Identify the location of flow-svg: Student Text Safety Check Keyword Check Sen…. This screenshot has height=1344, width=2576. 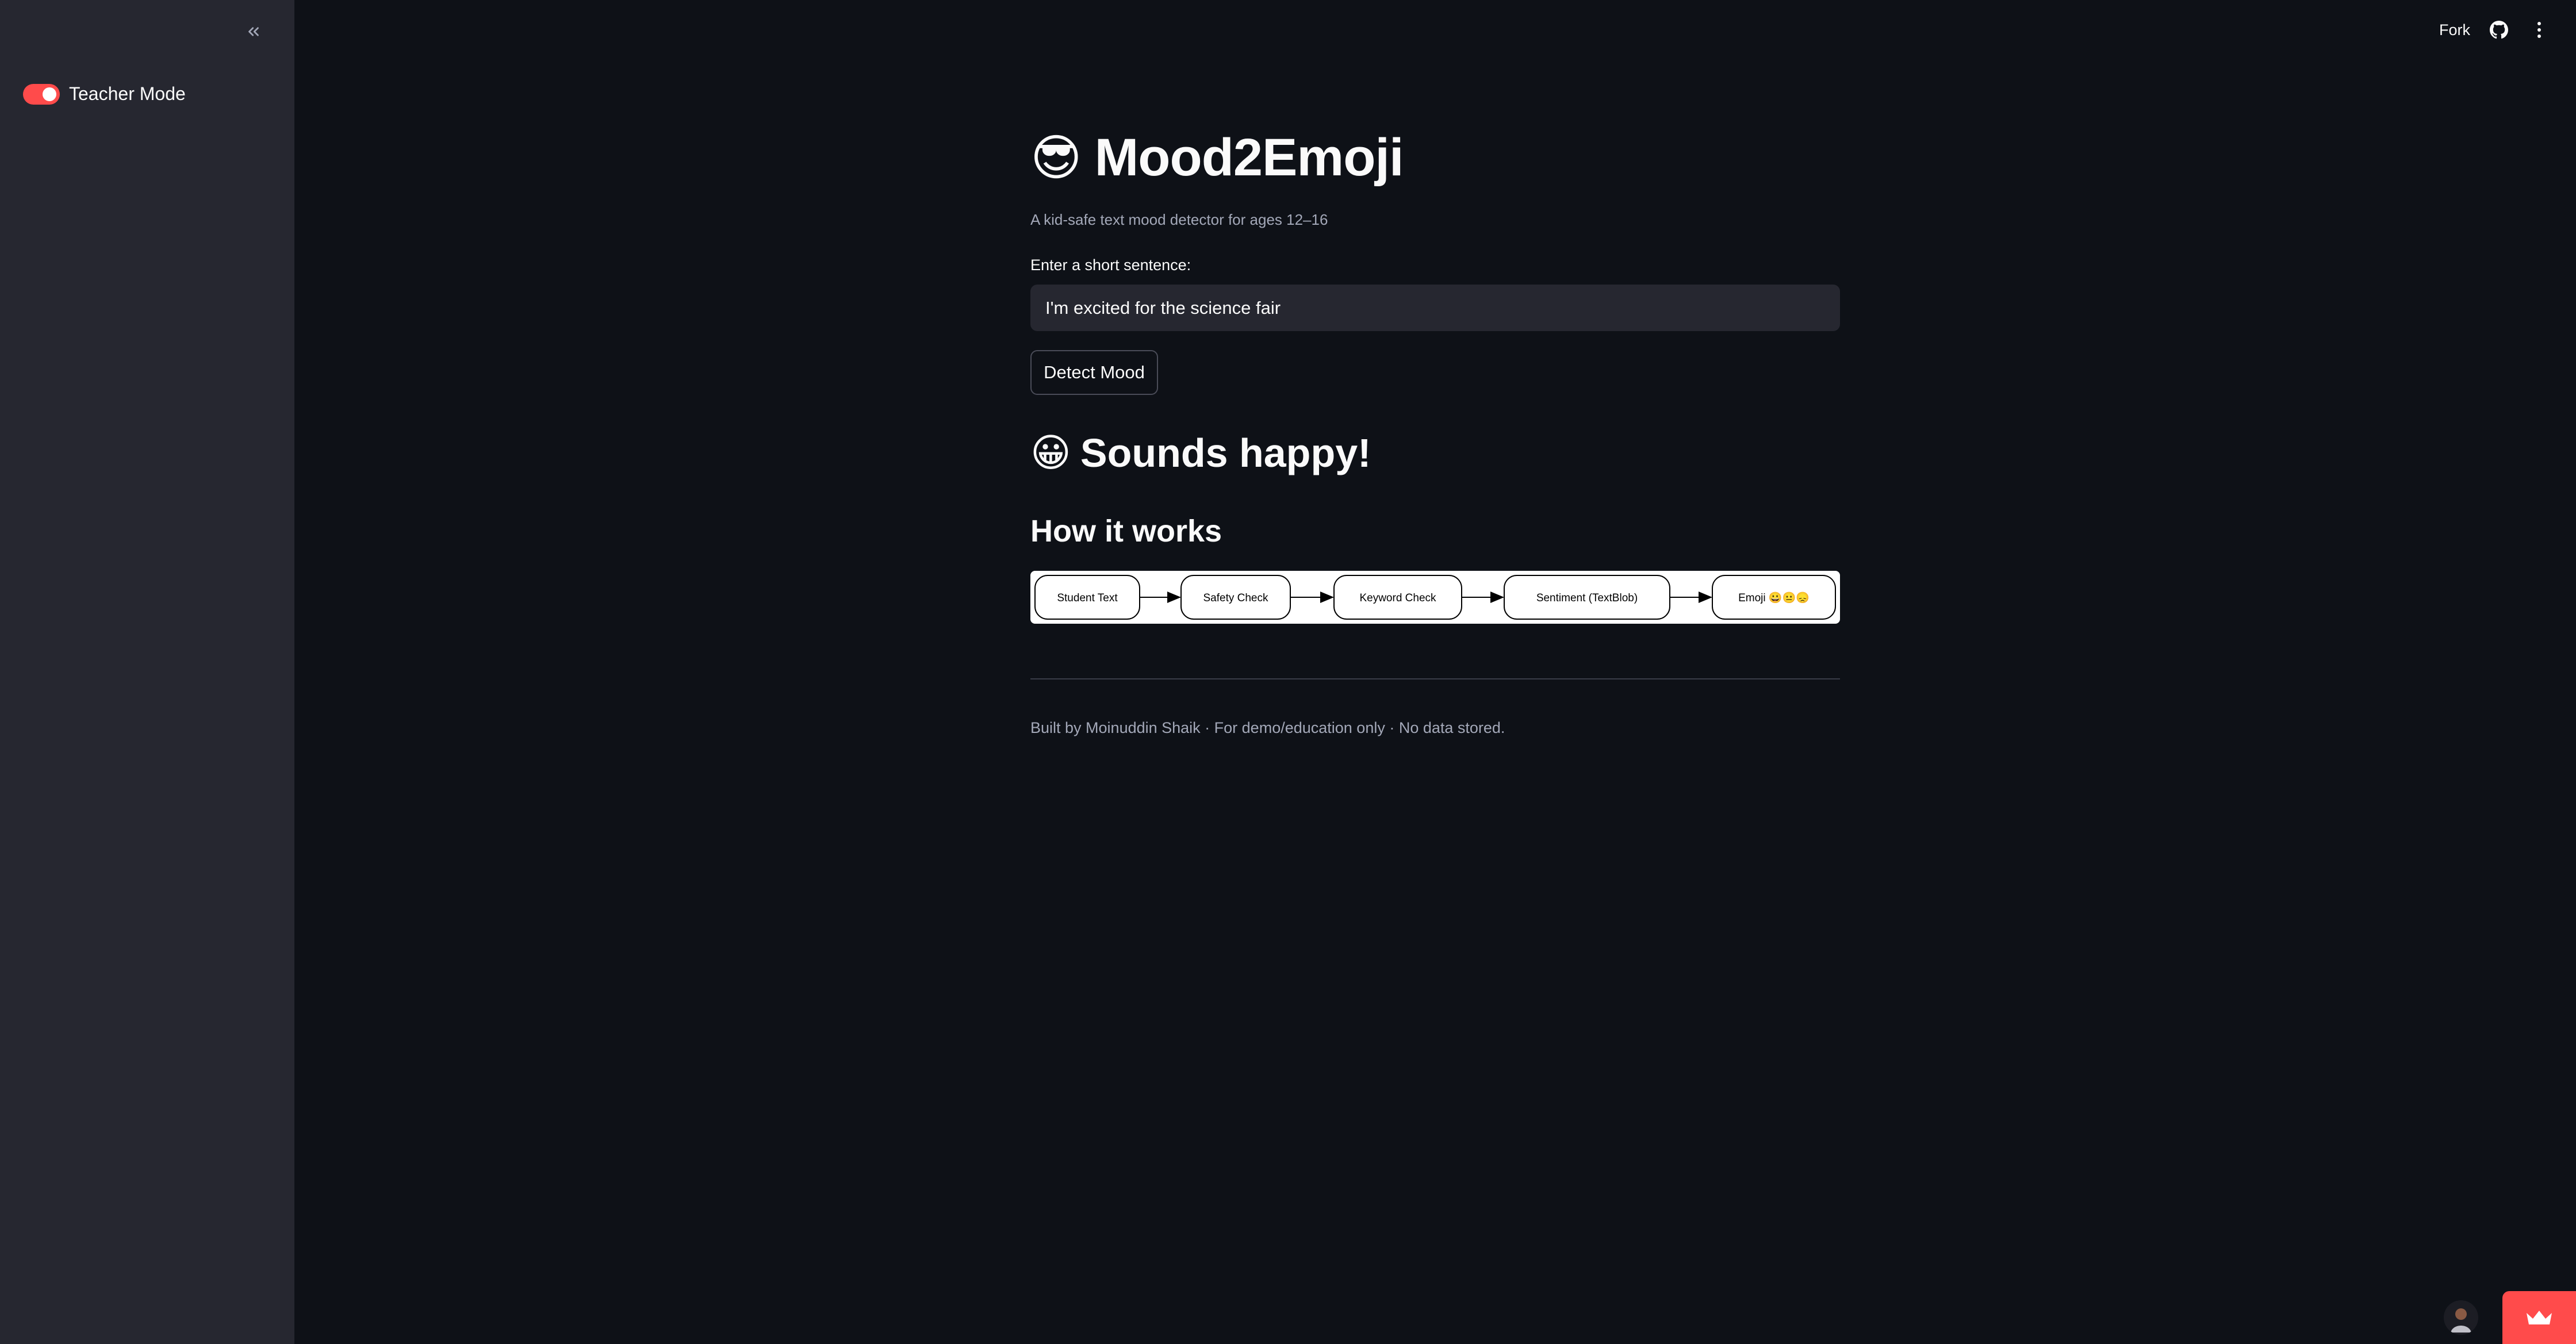
(1435, 597).